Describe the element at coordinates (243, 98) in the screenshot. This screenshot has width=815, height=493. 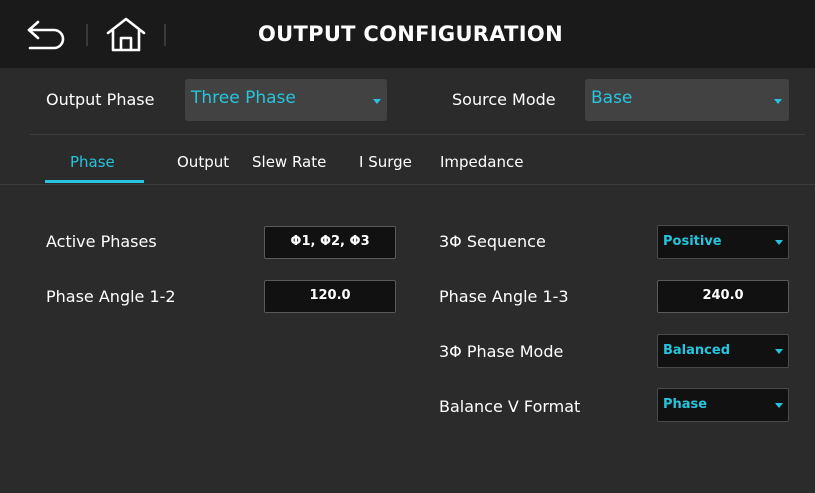
I see `output-phase-value: Three Phase` at that location.